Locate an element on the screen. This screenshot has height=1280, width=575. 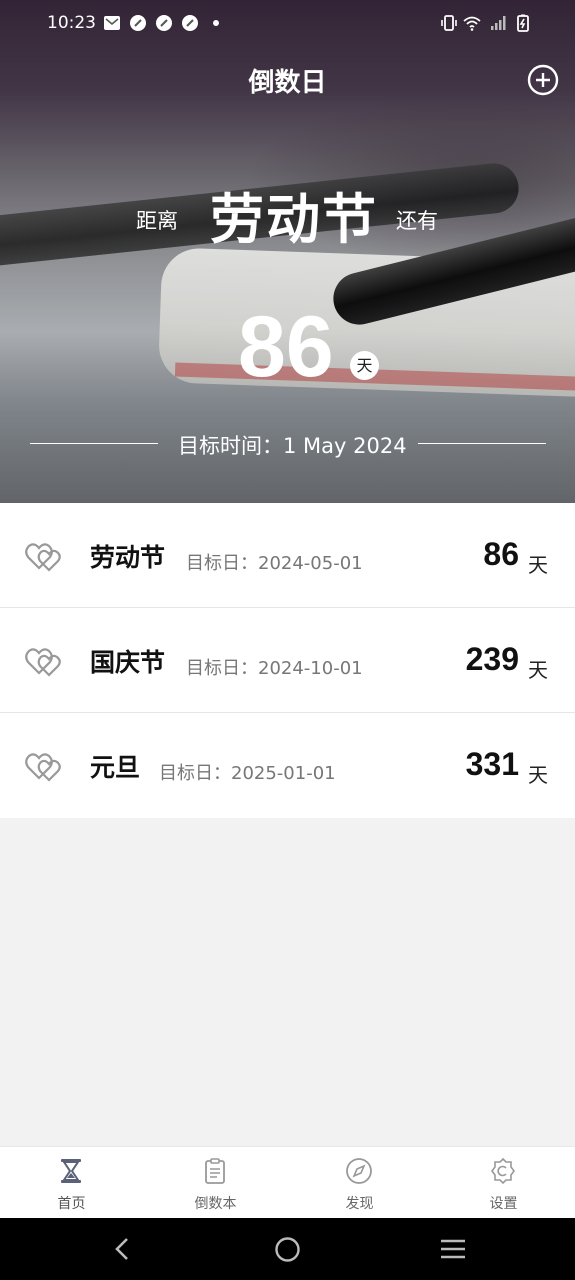
list-item: 国庆节 目标日：2024-10-01 239 天 is located at coordinates (287, 660).